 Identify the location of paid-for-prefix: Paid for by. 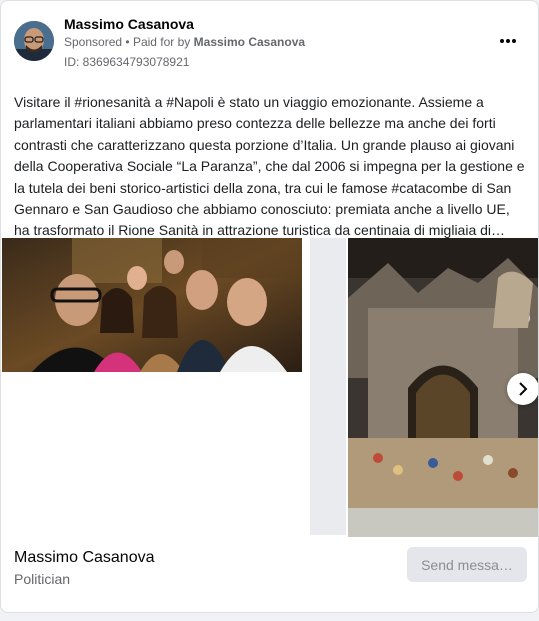
(161, 42).